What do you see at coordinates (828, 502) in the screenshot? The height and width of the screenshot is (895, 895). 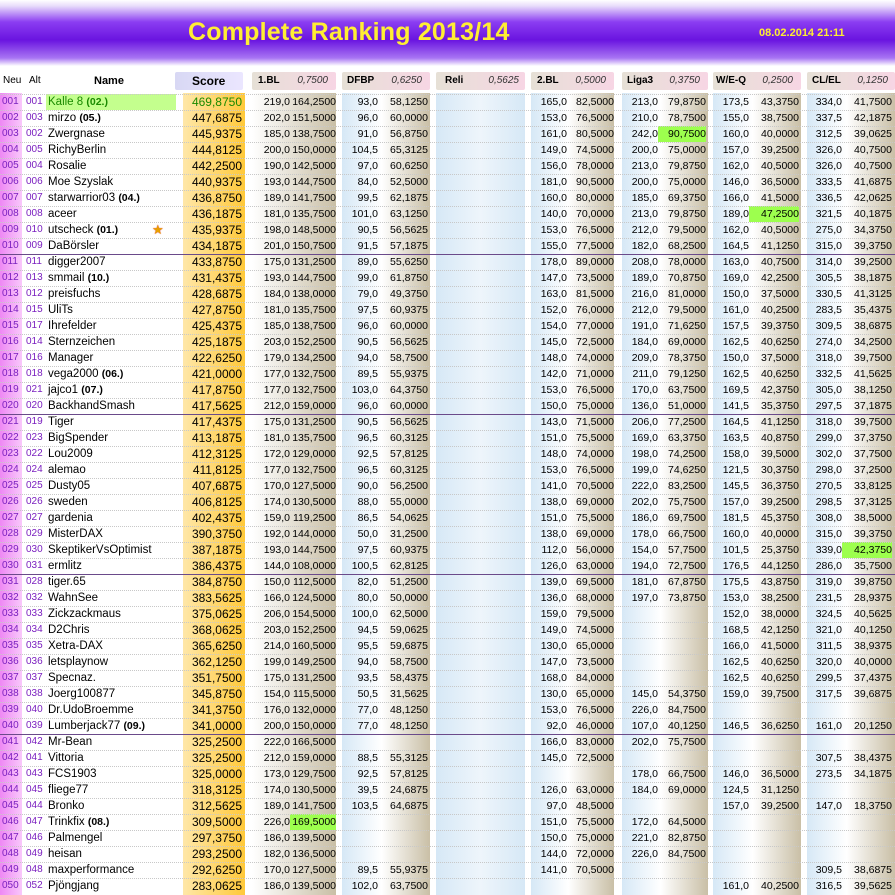 I see `points-cell: 298,5` at bounding box center [828, 502].